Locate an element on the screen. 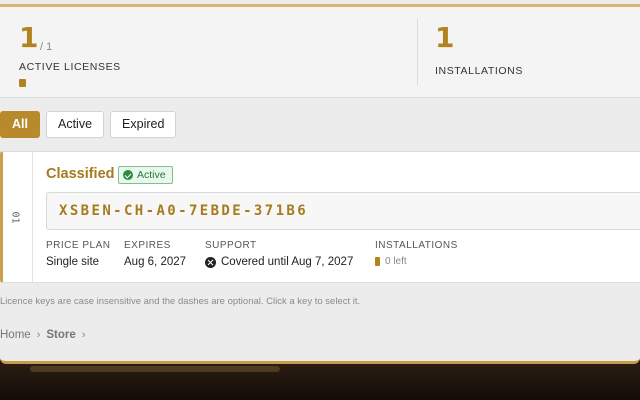 This screenshot has width=640, height=400. support-row: Covered until Aug 7, 2027 is located at coordinates (279, 262).